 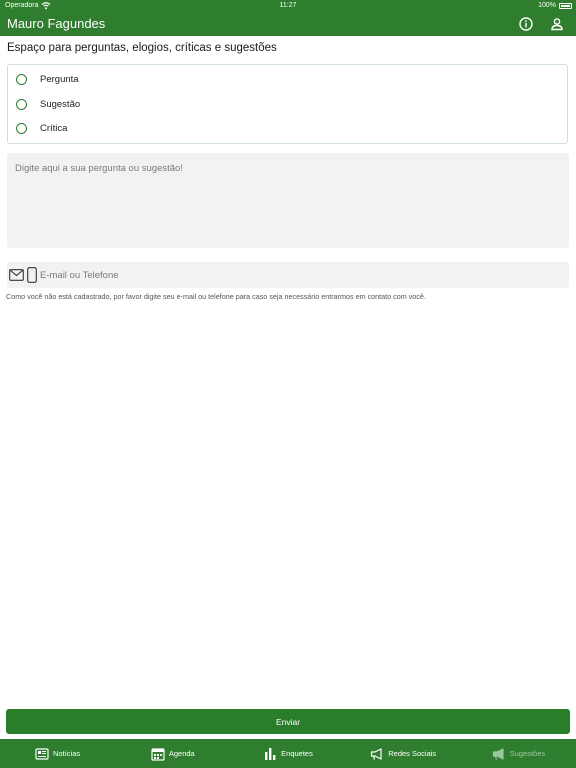 I want to click on tab-enquetes: Enquetes, so click(x=287, y=753).